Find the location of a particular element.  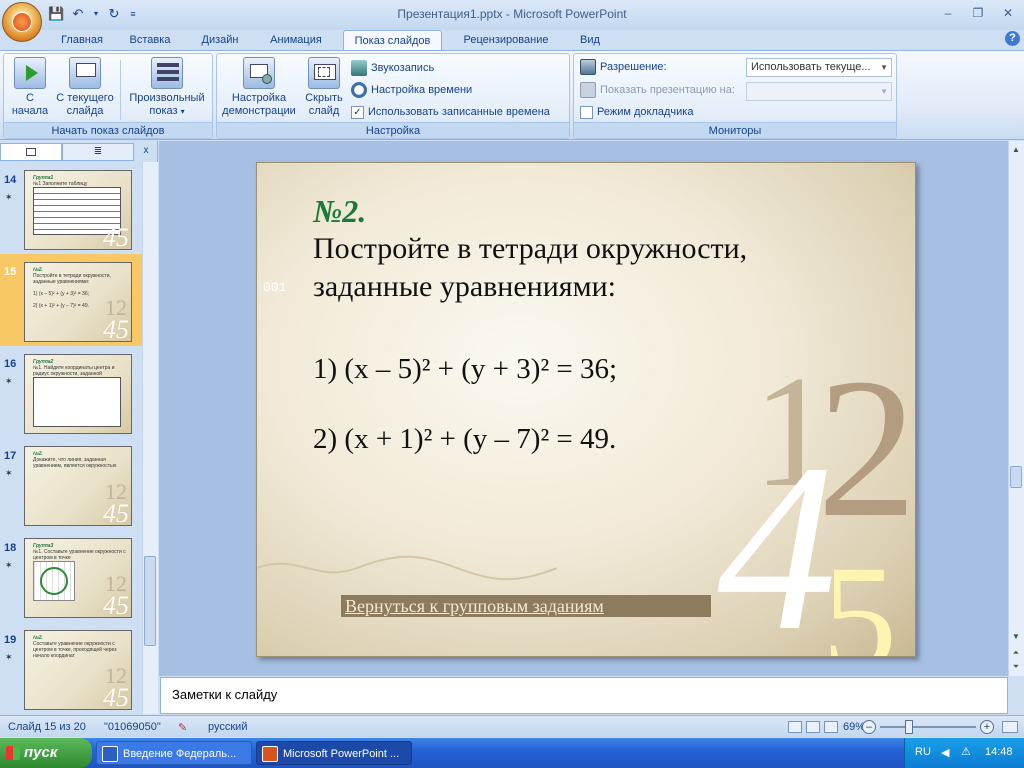

scroll-down-icon: ▼ is located at coordinates (1016, 637).